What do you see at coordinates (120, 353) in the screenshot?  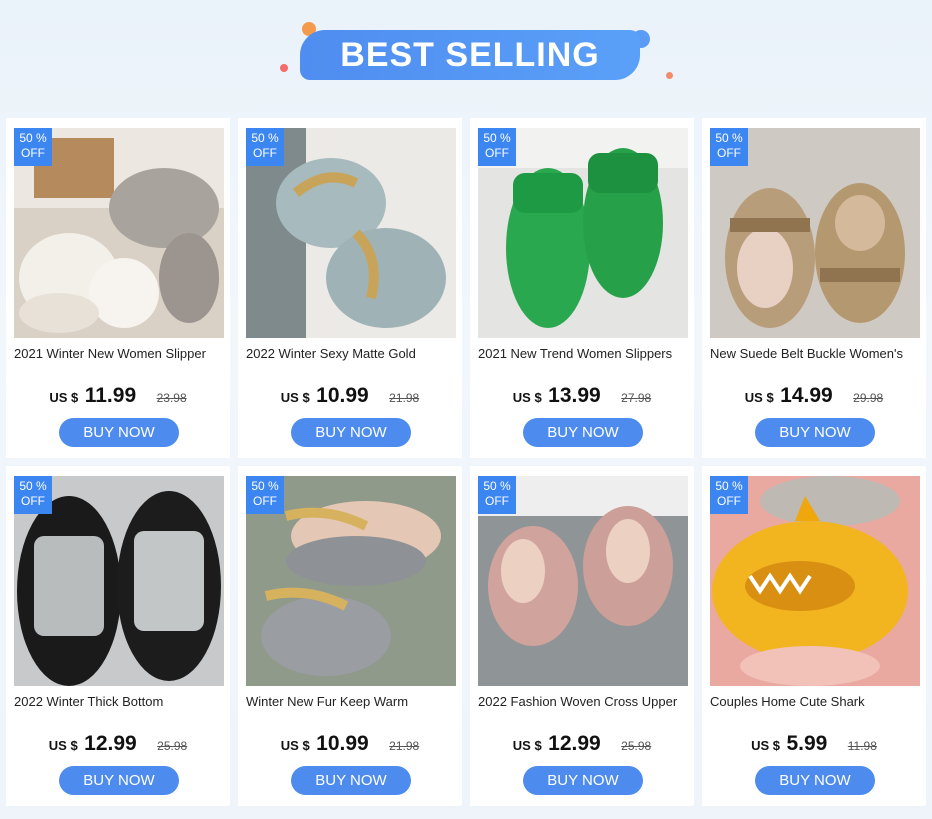 I see `product-name: 2021 Winter New Women Slipper` at bounding box center [120, 353].